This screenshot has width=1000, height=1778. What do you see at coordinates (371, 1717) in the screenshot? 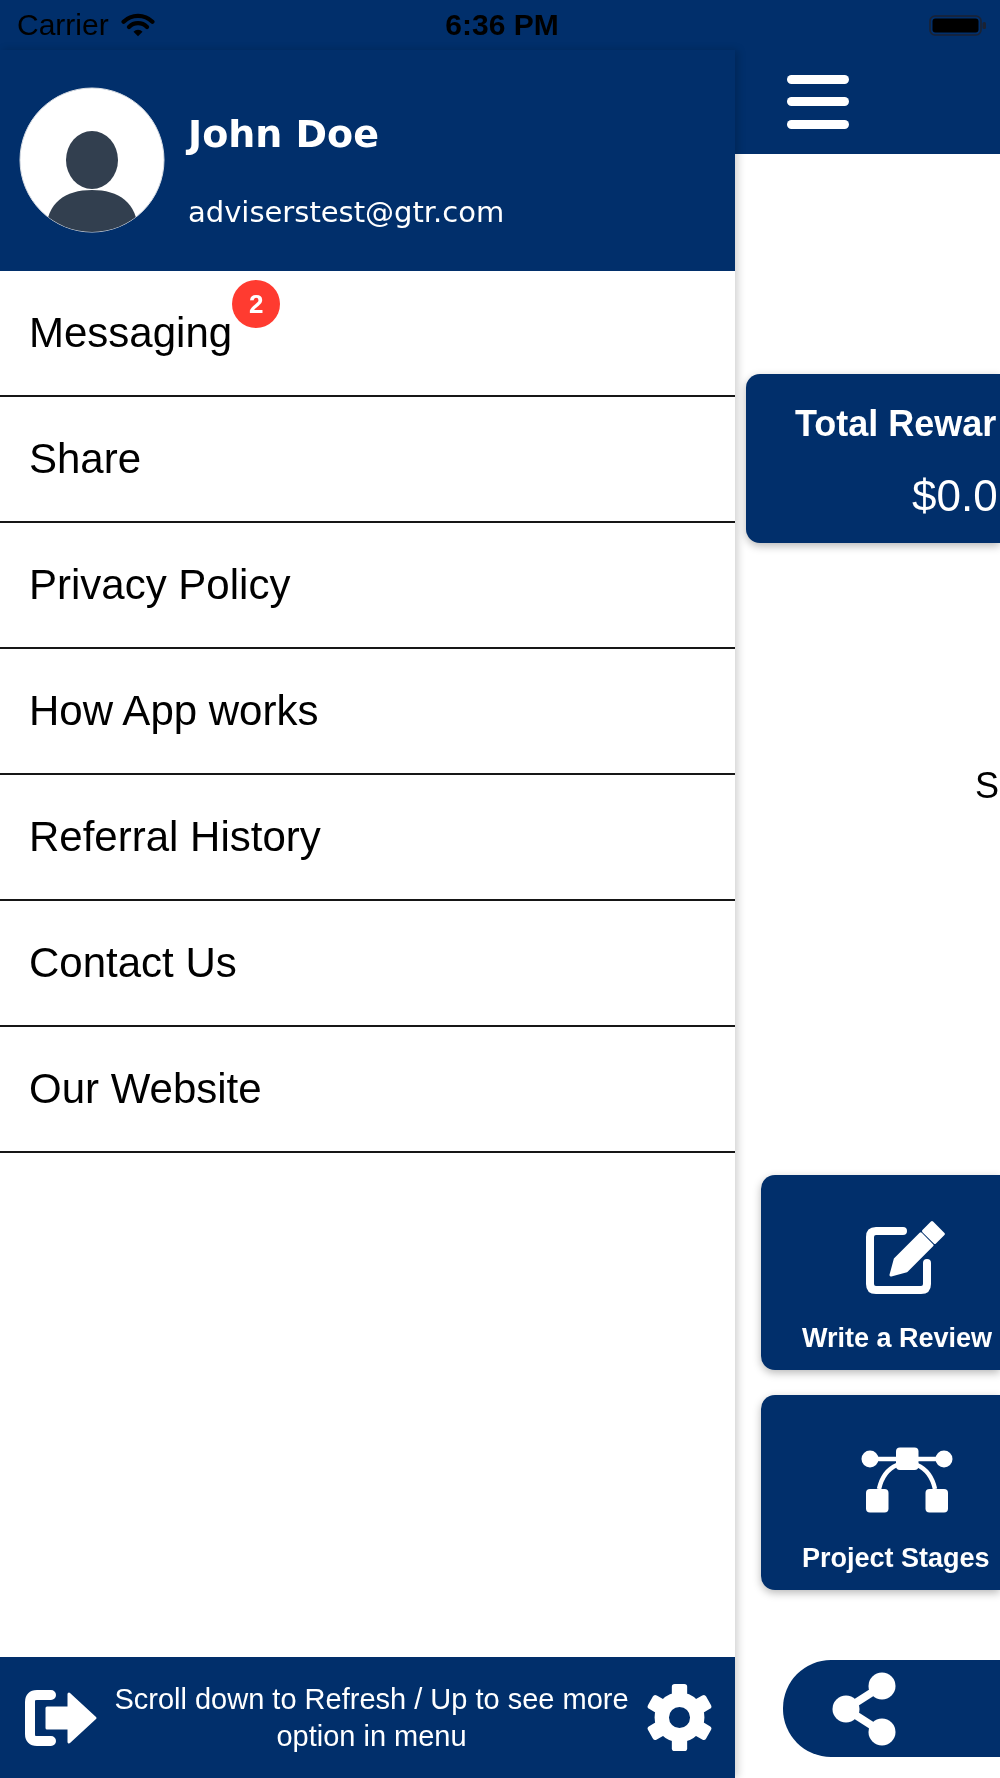
I see `footer-hint: Scroll down to Refresh / Up to see more option in menu` at bounding box center [371, 1717].